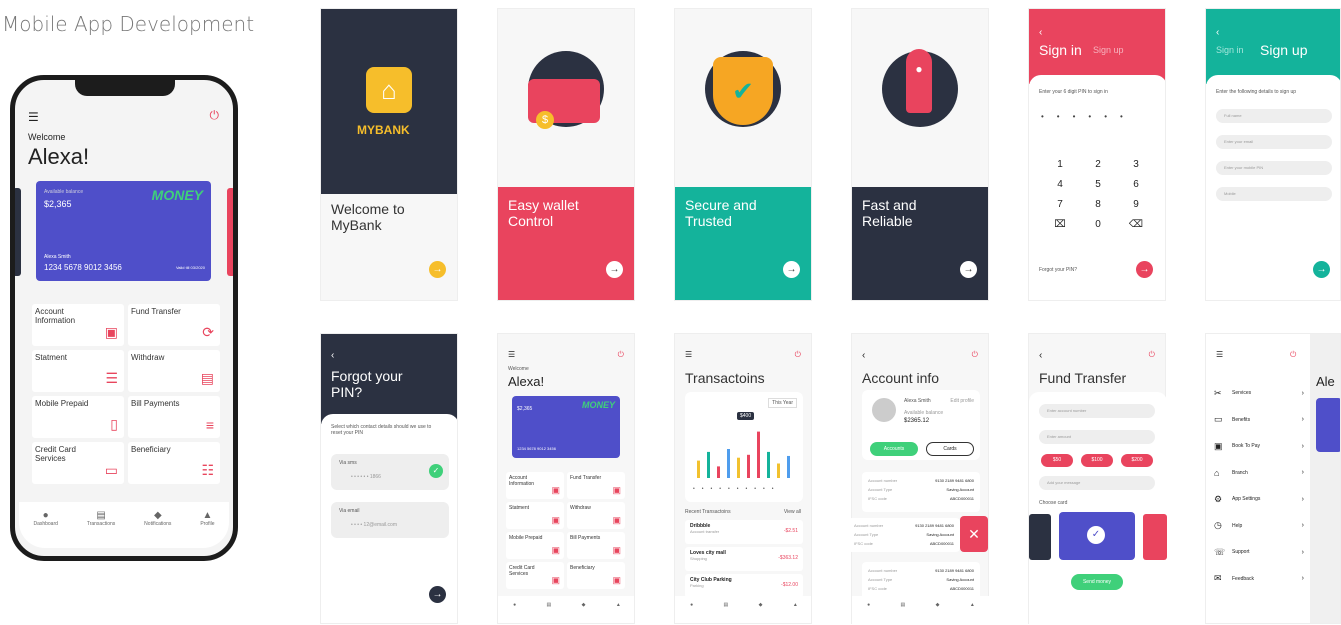 Image resolution: width=1341 pixels, height=625 pixels. I want to click on keypad-key: 6, so click(1136, 184).